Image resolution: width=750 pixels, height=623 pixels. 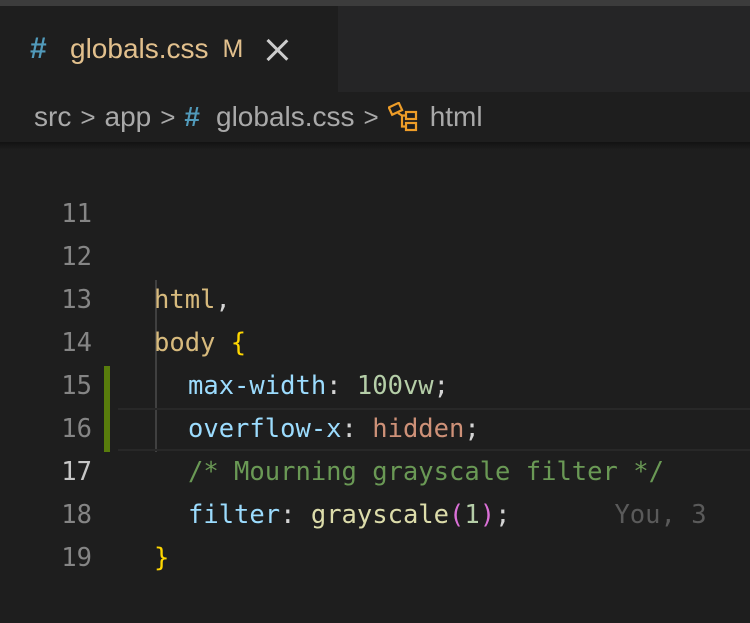 What do you see at coordinates (277, 49) in the screenshot?
I see `close-icon` at bounding box center [277, 49].